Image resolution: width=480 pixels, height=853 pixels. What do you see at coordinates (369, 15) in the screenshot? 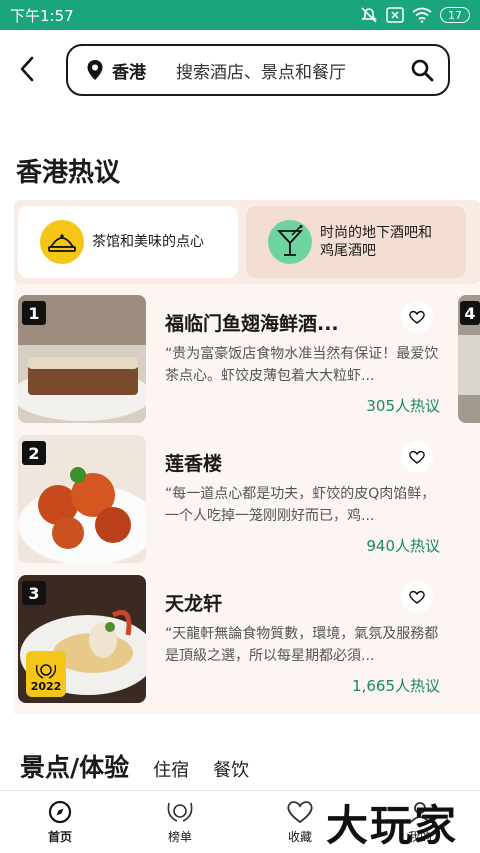
I see `mute-icon` at bounding box center [369, 15].